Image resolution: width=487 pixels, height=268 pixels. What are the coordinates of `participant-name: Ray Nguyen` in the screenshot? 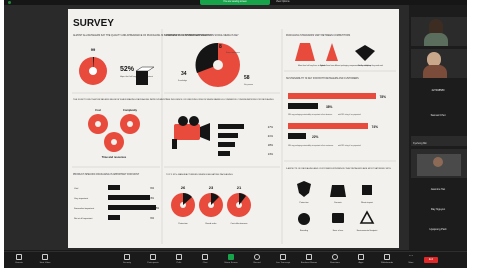 It's located at (438, 209).